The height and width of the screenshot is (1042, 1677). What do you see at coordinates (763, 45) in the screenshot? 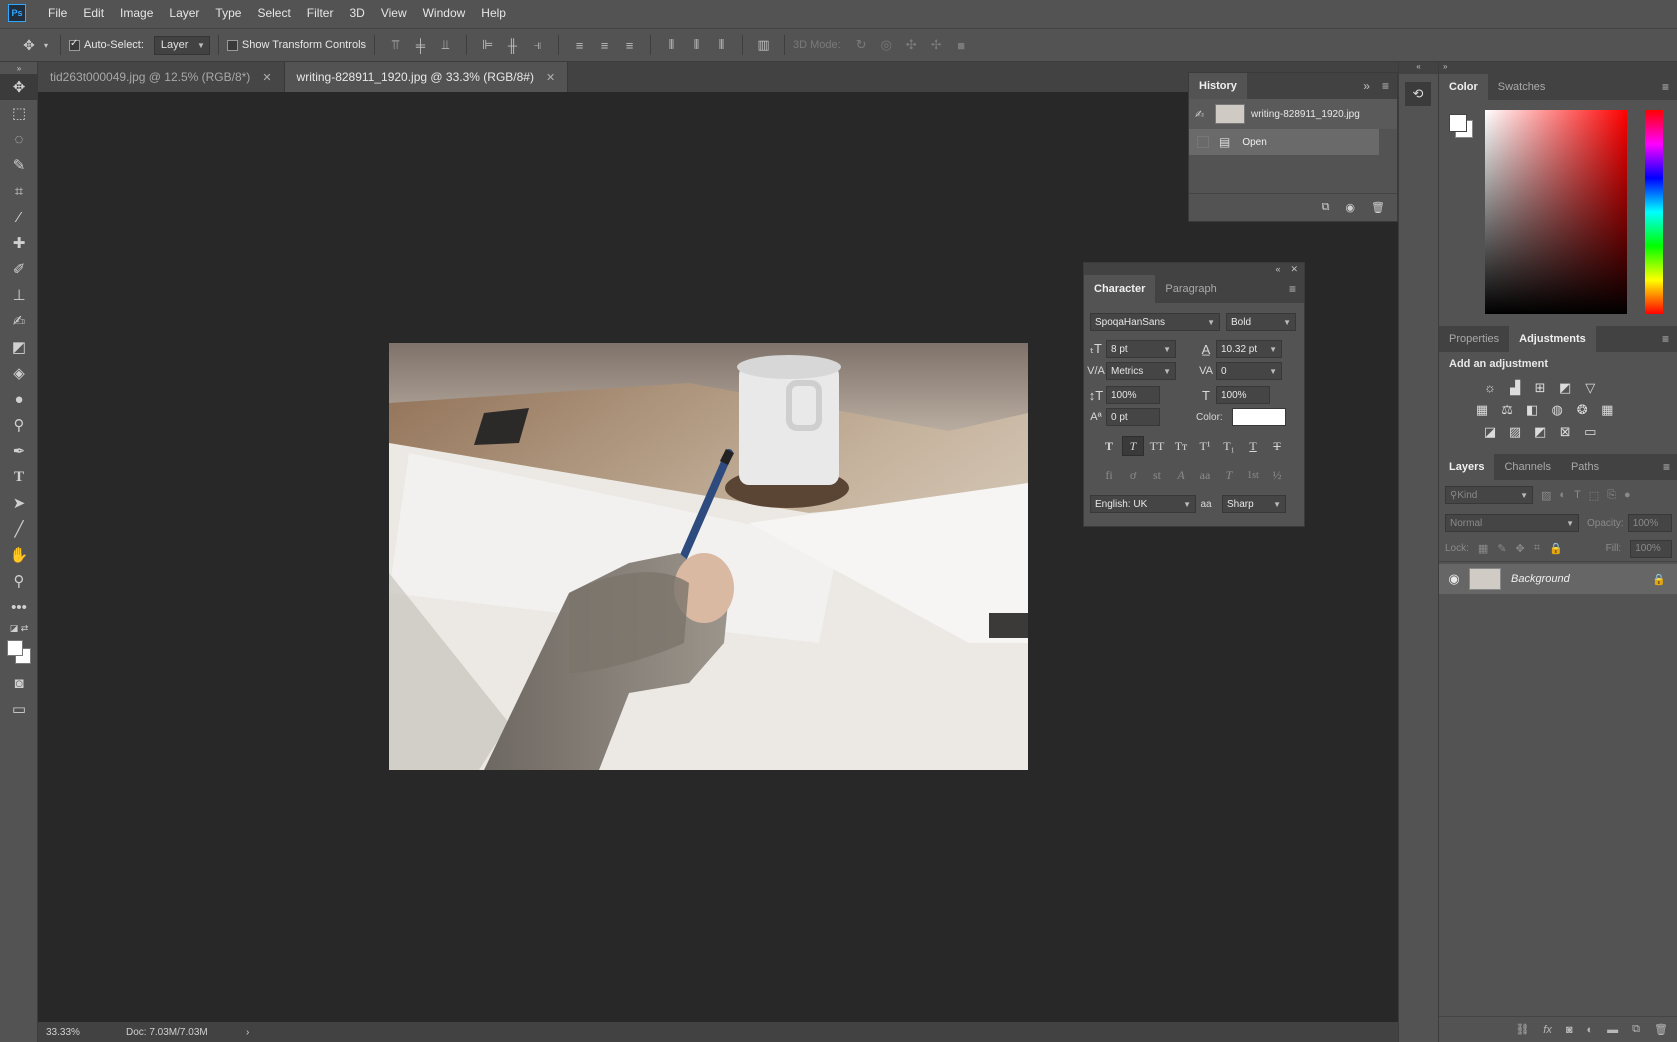
I see `auto-align-icon: ▥` at bounding box center [763, 45].